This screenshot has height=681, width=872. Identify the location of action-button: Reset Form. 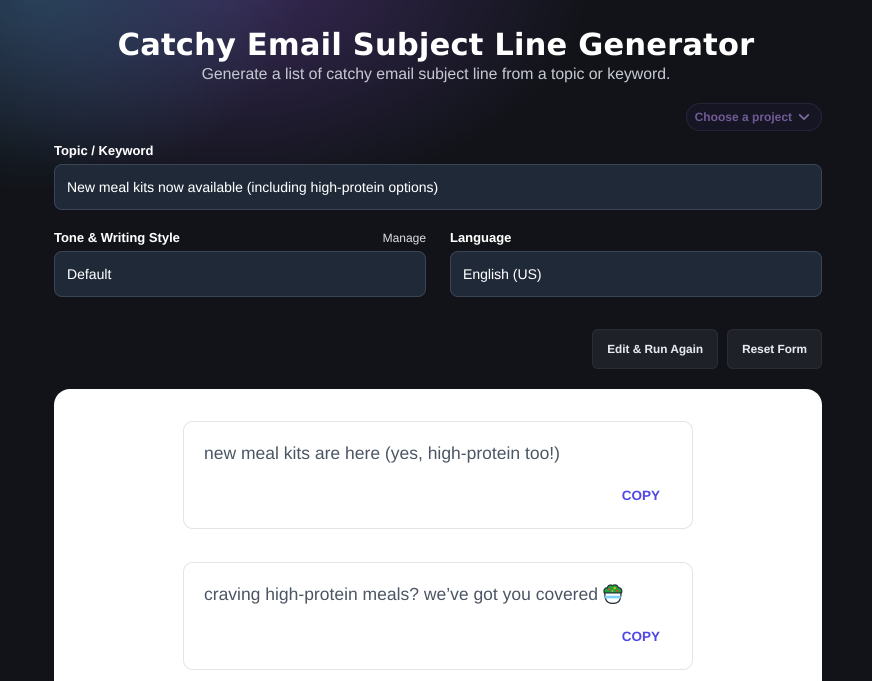
(774, 349).